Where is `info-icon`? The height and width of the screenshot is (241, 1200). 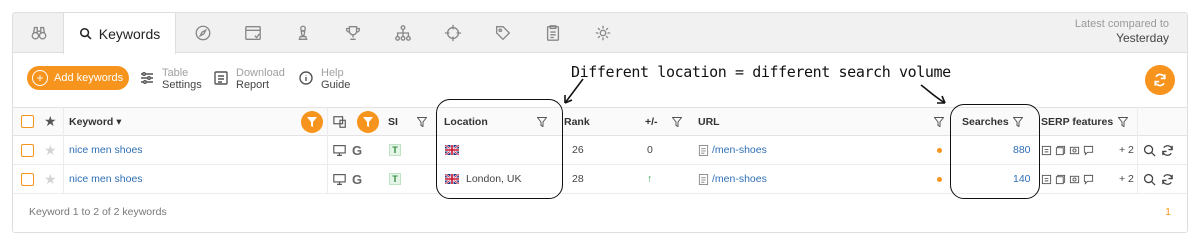
info-icon is located at coordinates (306, 78).